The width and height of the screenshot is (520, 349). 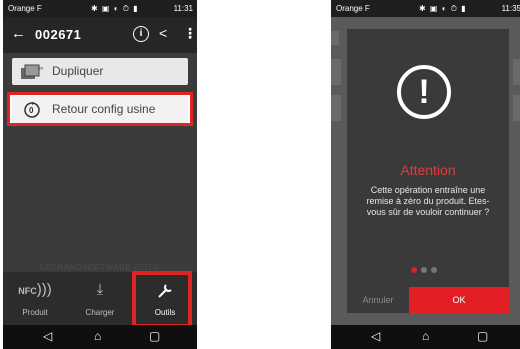 What do you see at coordinates (100, 35) in the screenshot?
I see `app-bar: ← 002671 i < ⋮` at bounding box center [100, 35].